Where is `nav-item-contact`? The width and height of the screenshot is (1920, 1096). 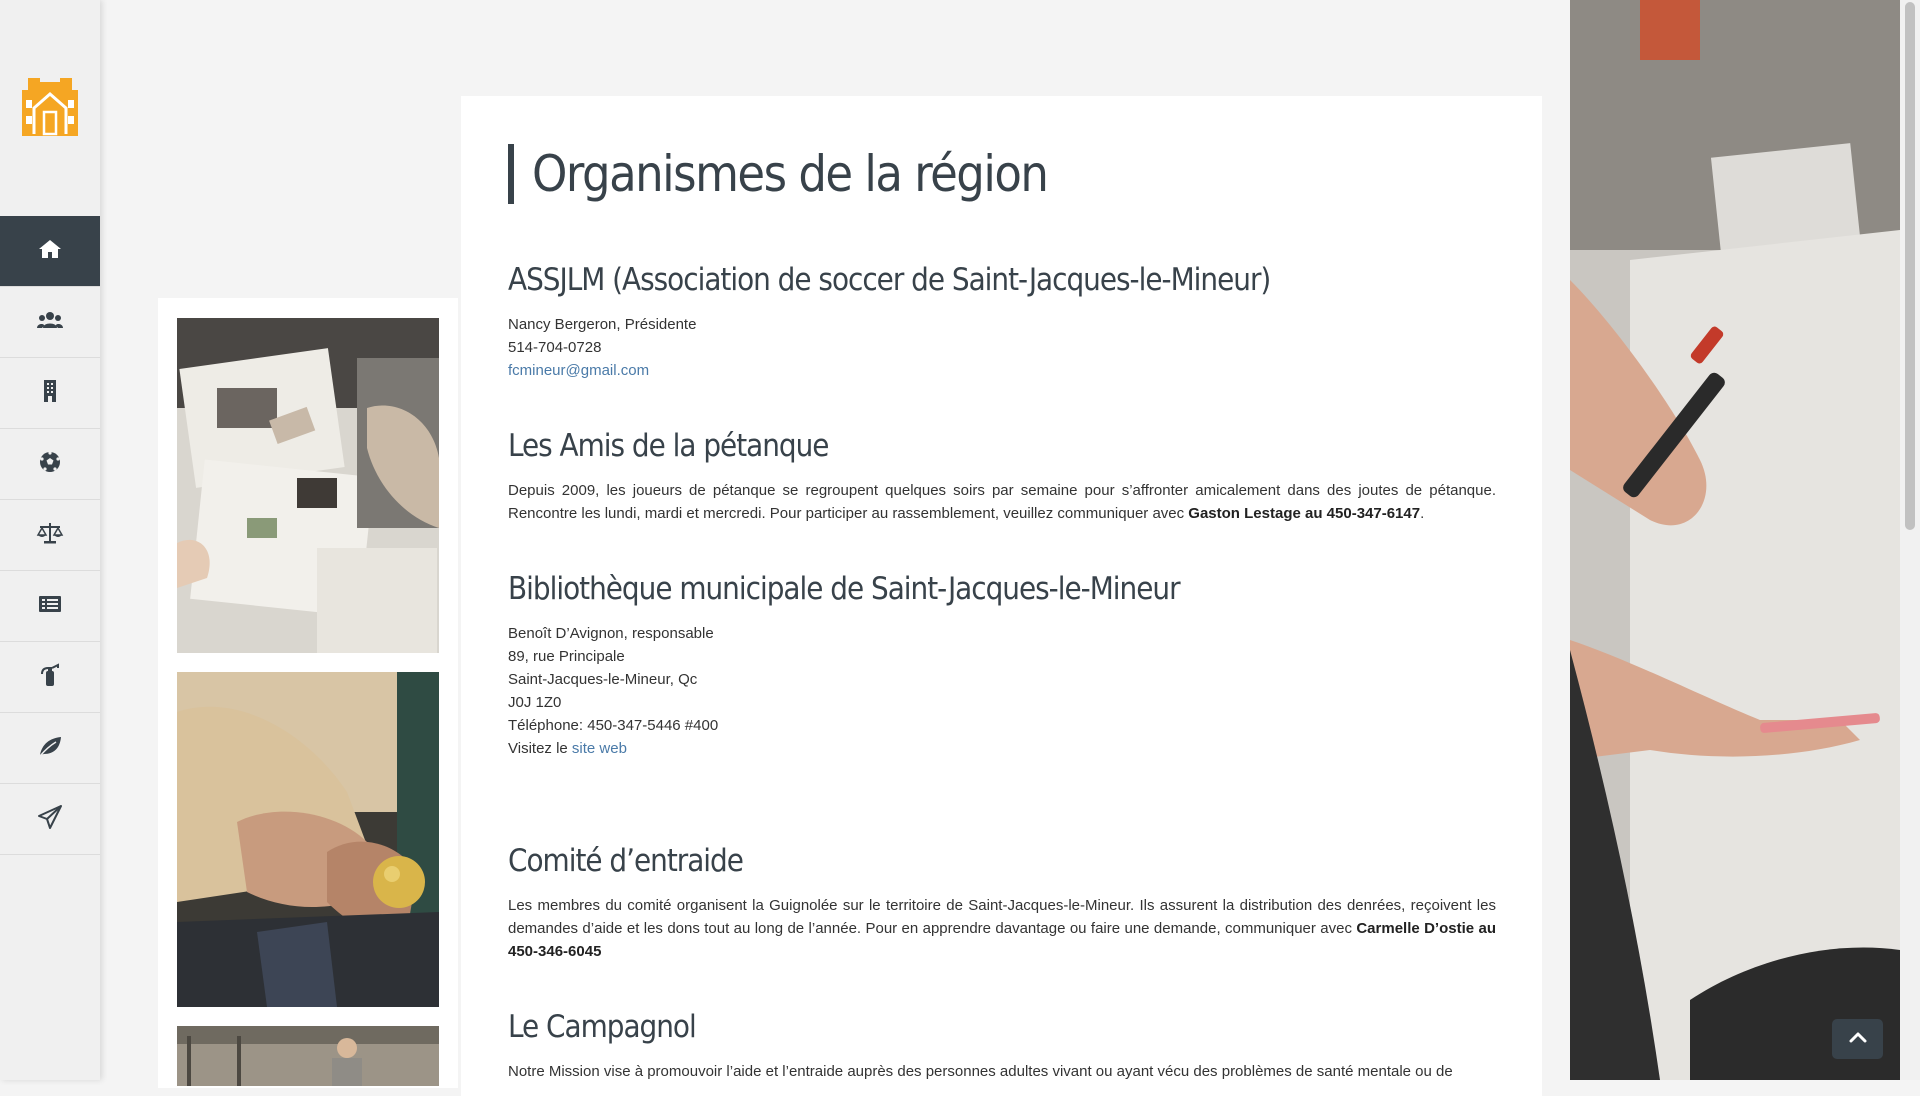 nav-item-contact is located at coordinates (50, 819).